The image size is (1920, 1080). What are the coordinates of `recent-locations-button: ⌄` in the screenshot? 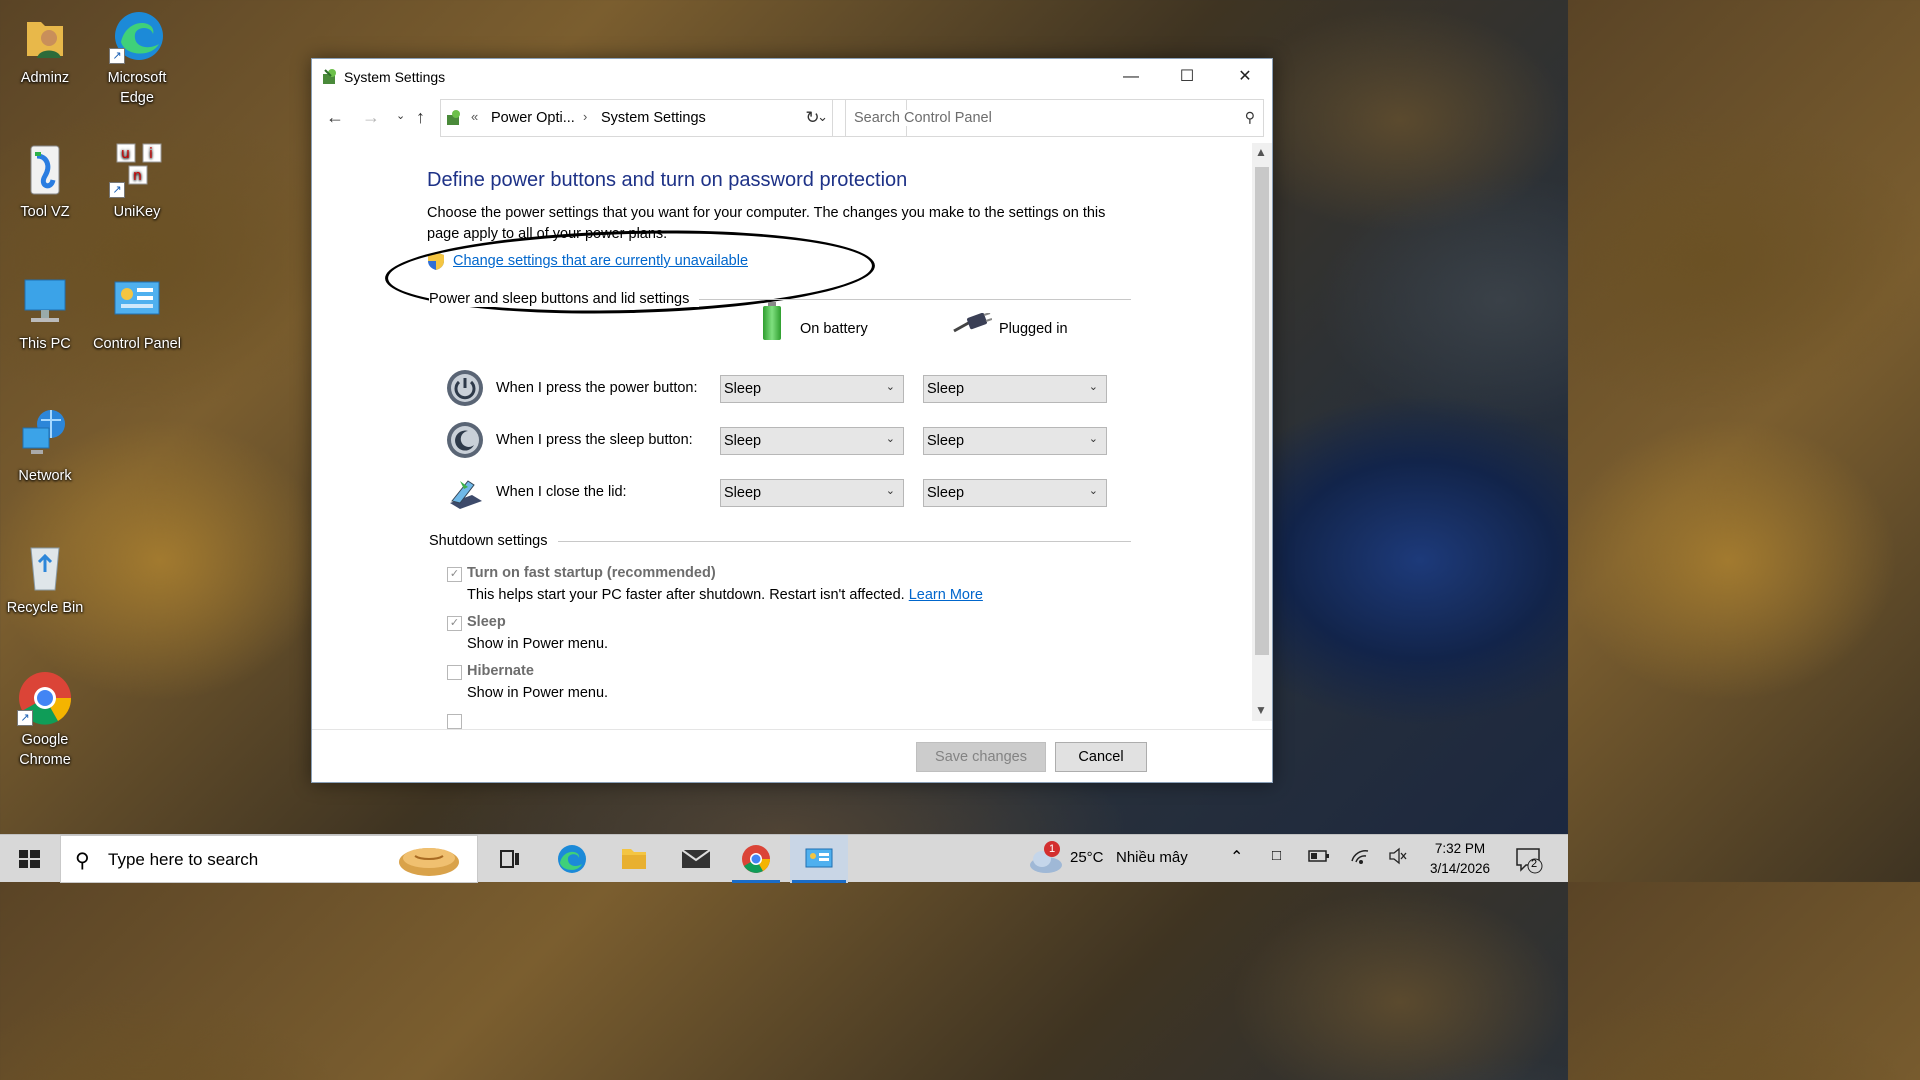 It's located at (400, 115).